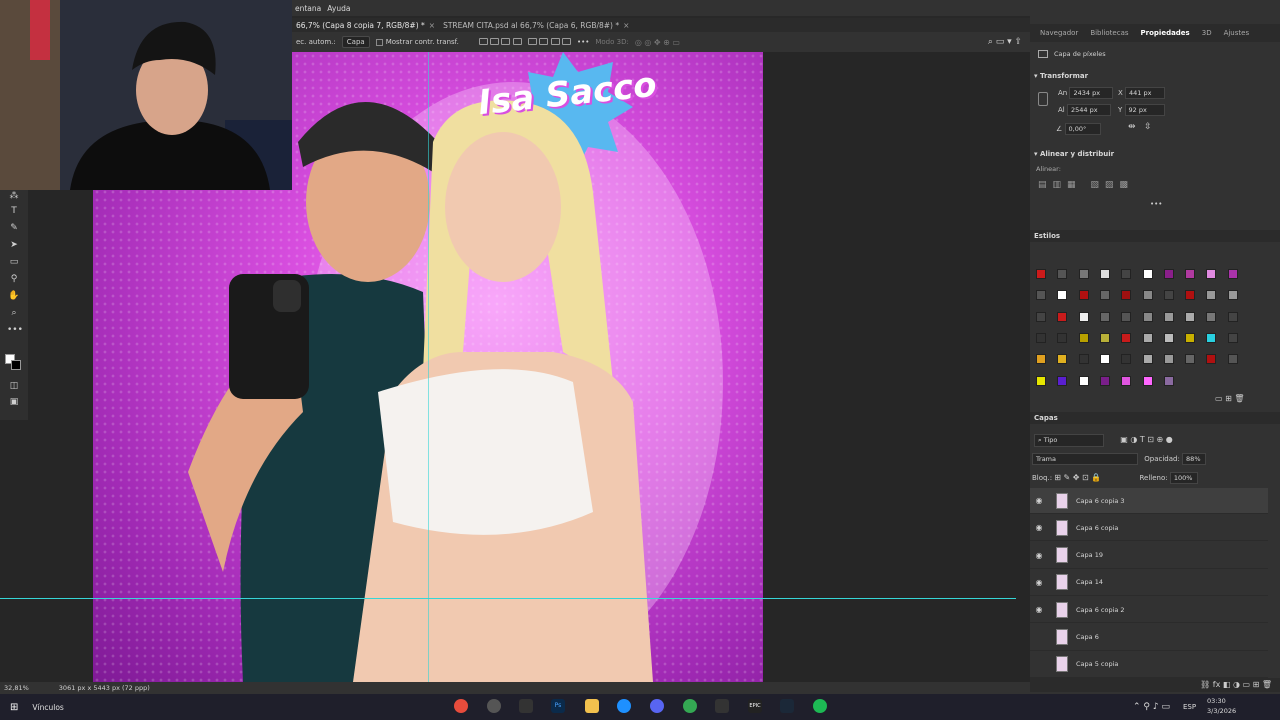 Image resolution: width=1280 pixels, height=720 pixels. What do you see at coordinates (592, 706) in the screenshot?
I see `file-explorer-icon` at bounding box center [592, 706].